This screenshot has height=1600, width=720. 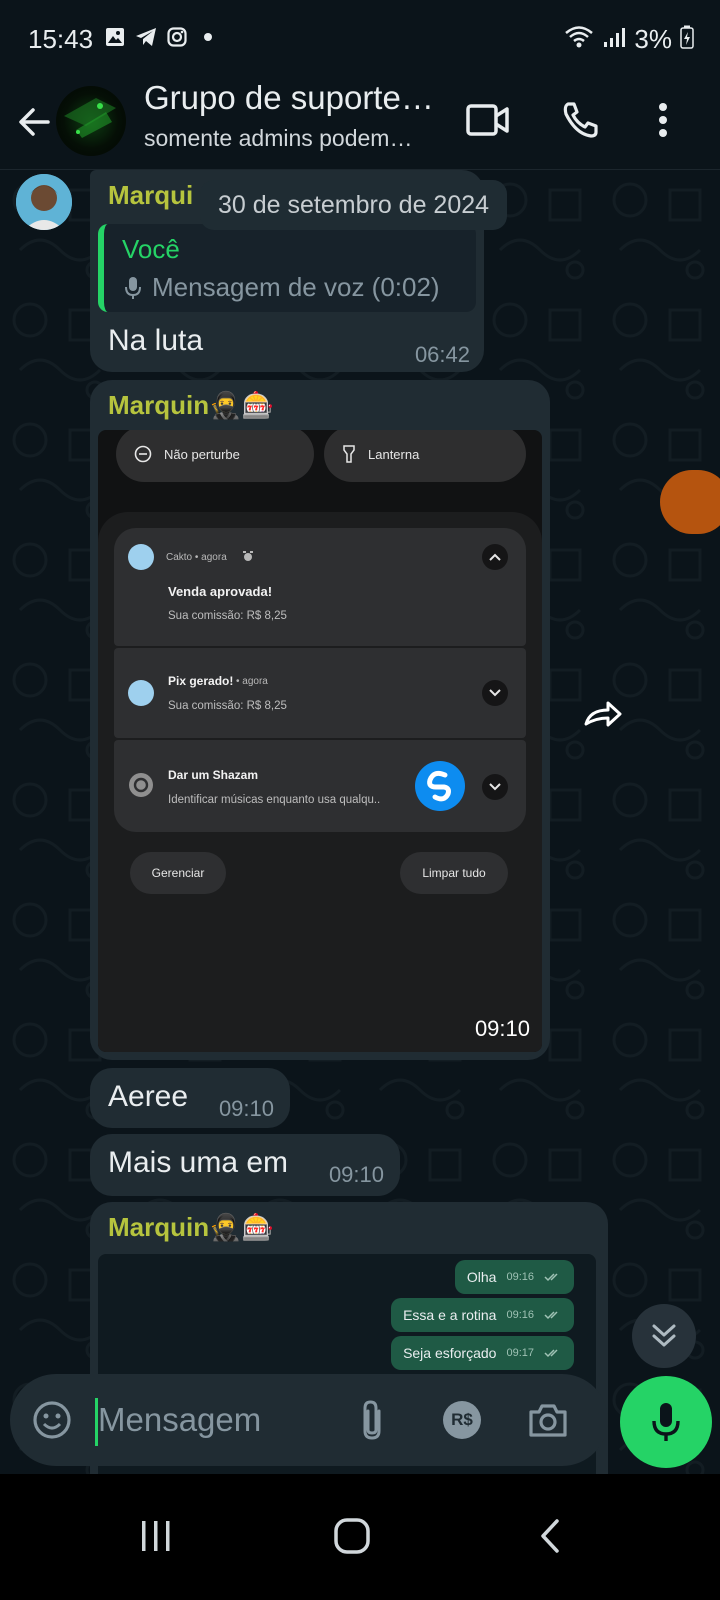 I want to click on nav-back-icon, so click(x=550, y=1536).